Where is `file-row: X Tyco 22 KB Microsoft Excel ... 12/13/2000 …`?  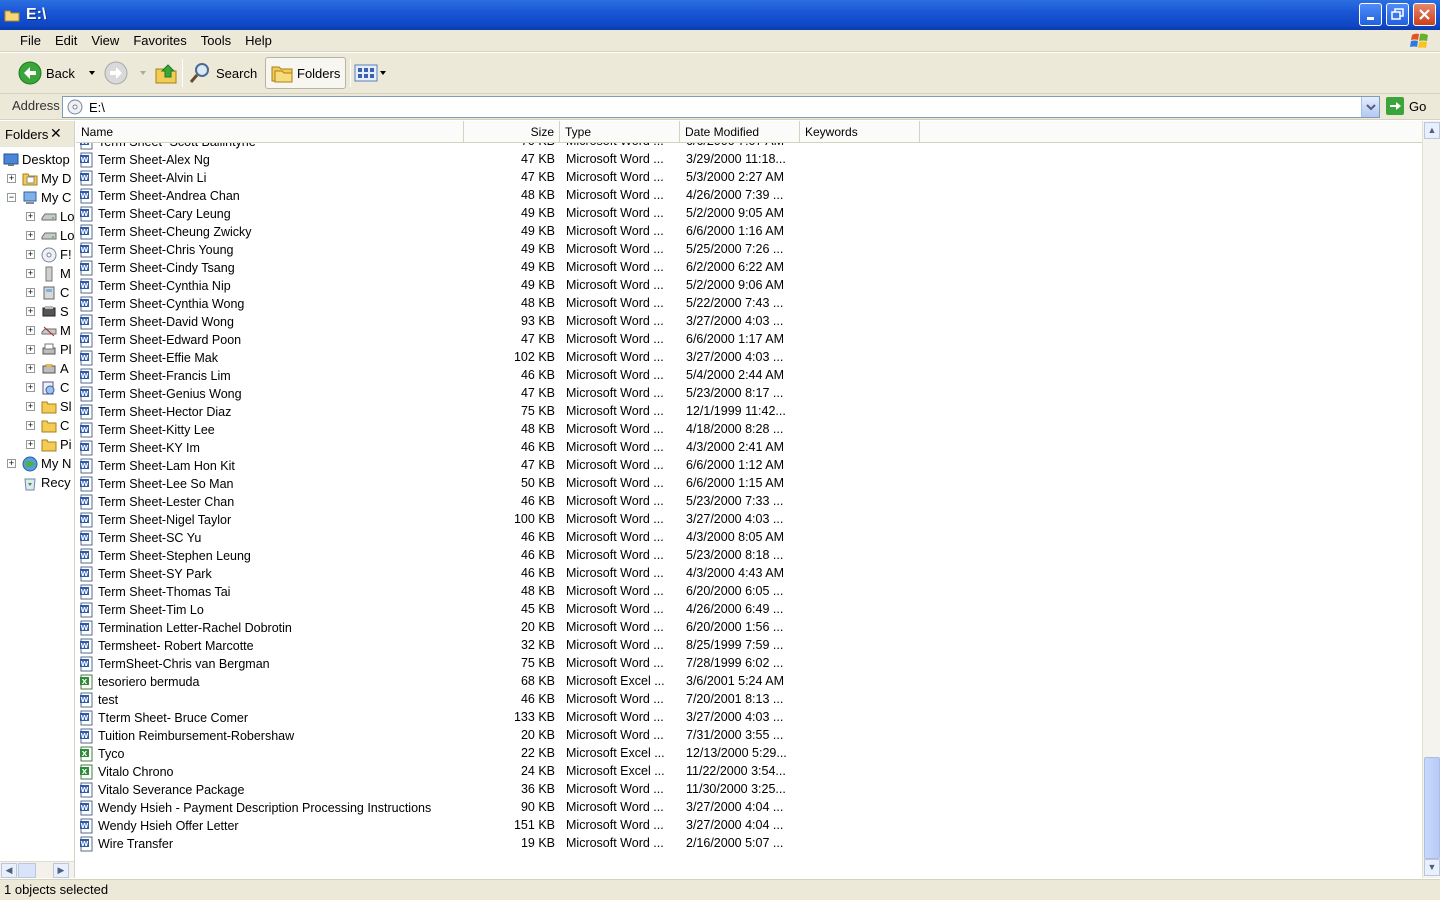
file-row: X Tyco 22 KB Microsoft Excel ... 12/13/2000 … is located at coordinates (749, 754).